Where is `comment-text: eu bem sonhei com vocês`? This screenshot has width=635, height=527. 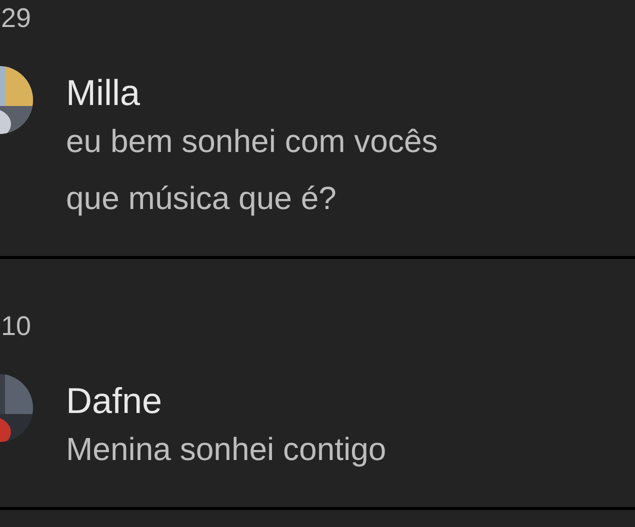
comment-text: eu bem sonhei com vocês is located at coordinates (252, 141).